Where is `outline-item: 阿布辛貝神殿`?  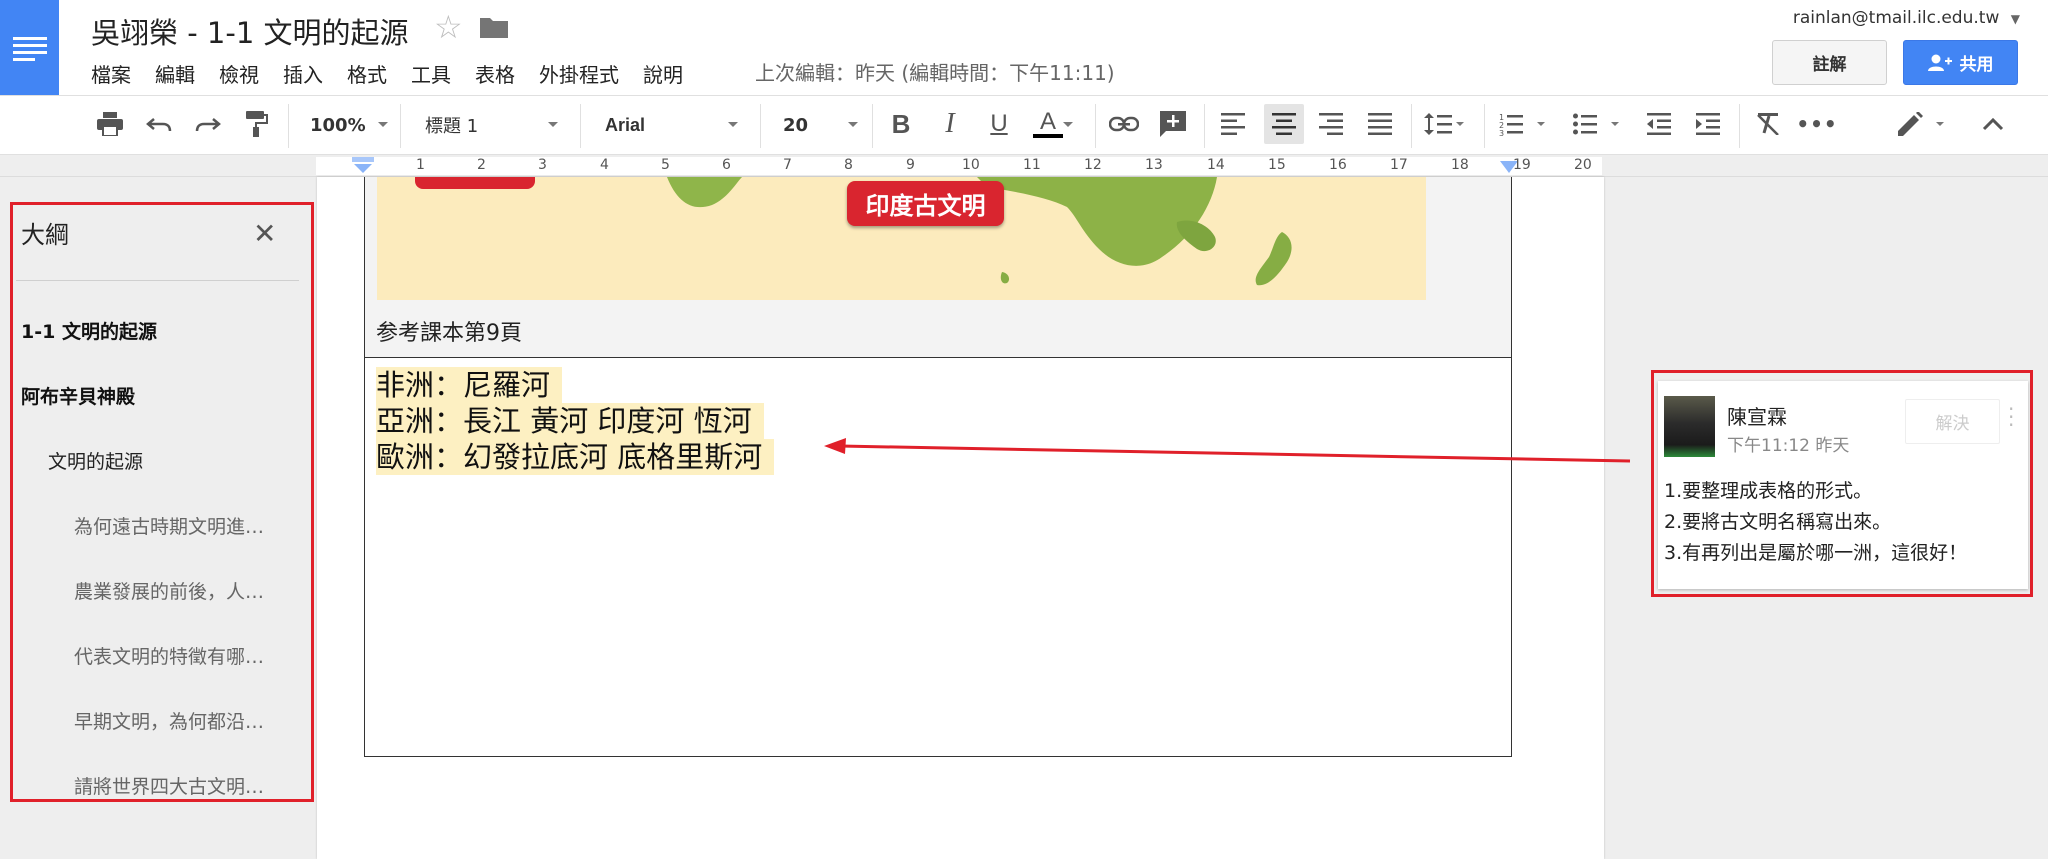
outline-item: 阿布辛貝神殿 is located at coordinates (78, 395).